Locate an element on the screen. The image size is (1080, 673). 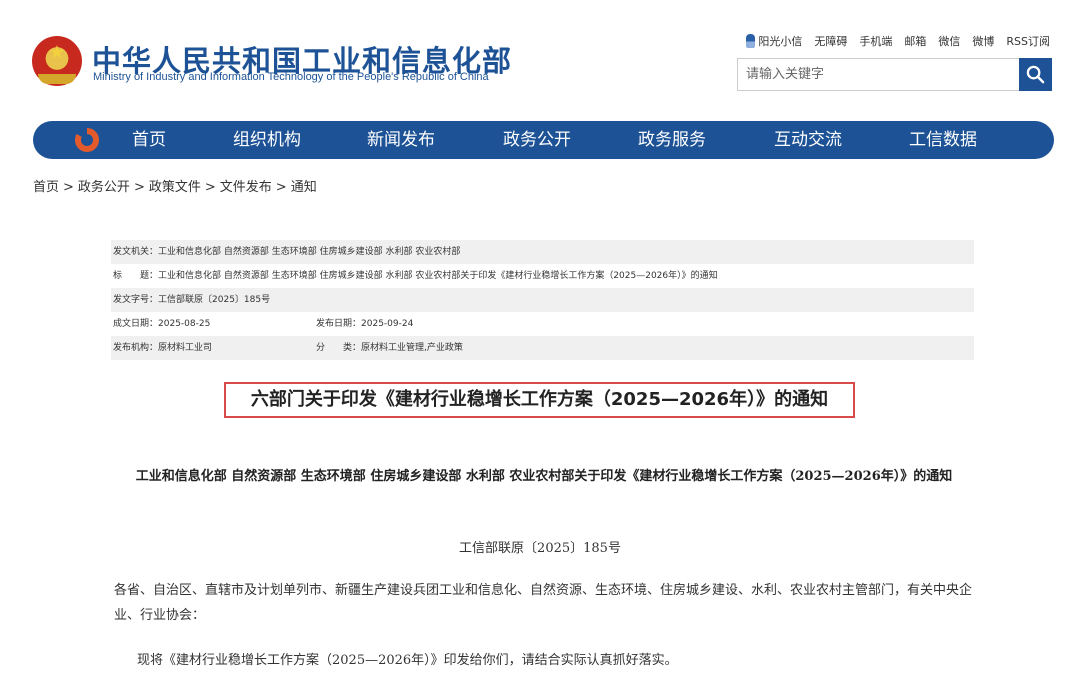
main-nav: 首页 组织机构 新闻发布 政务公开 政务服务 互动交流 工信数据 is located at coordinates (543, 140).